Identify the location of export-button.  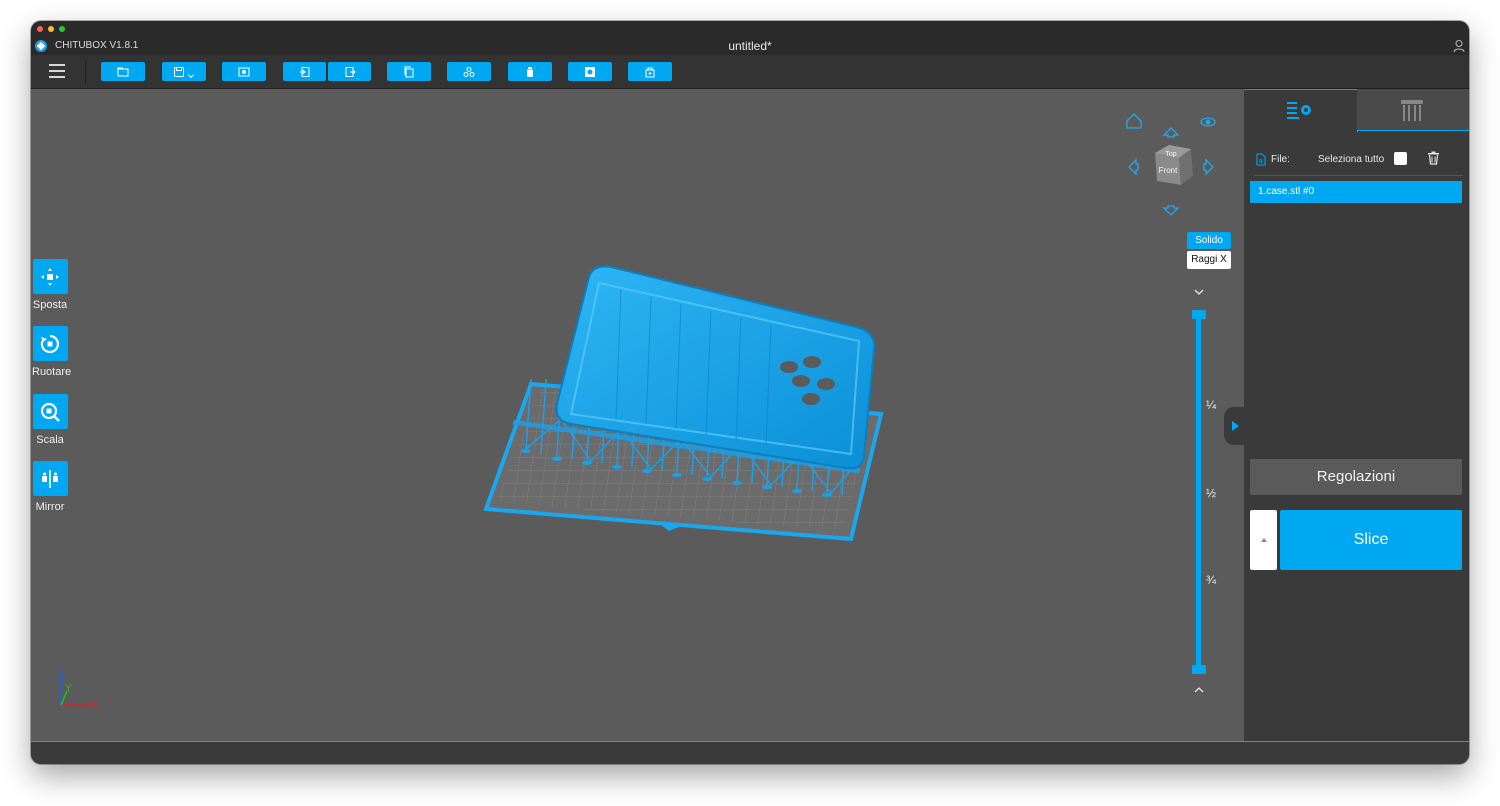
(349, 71).